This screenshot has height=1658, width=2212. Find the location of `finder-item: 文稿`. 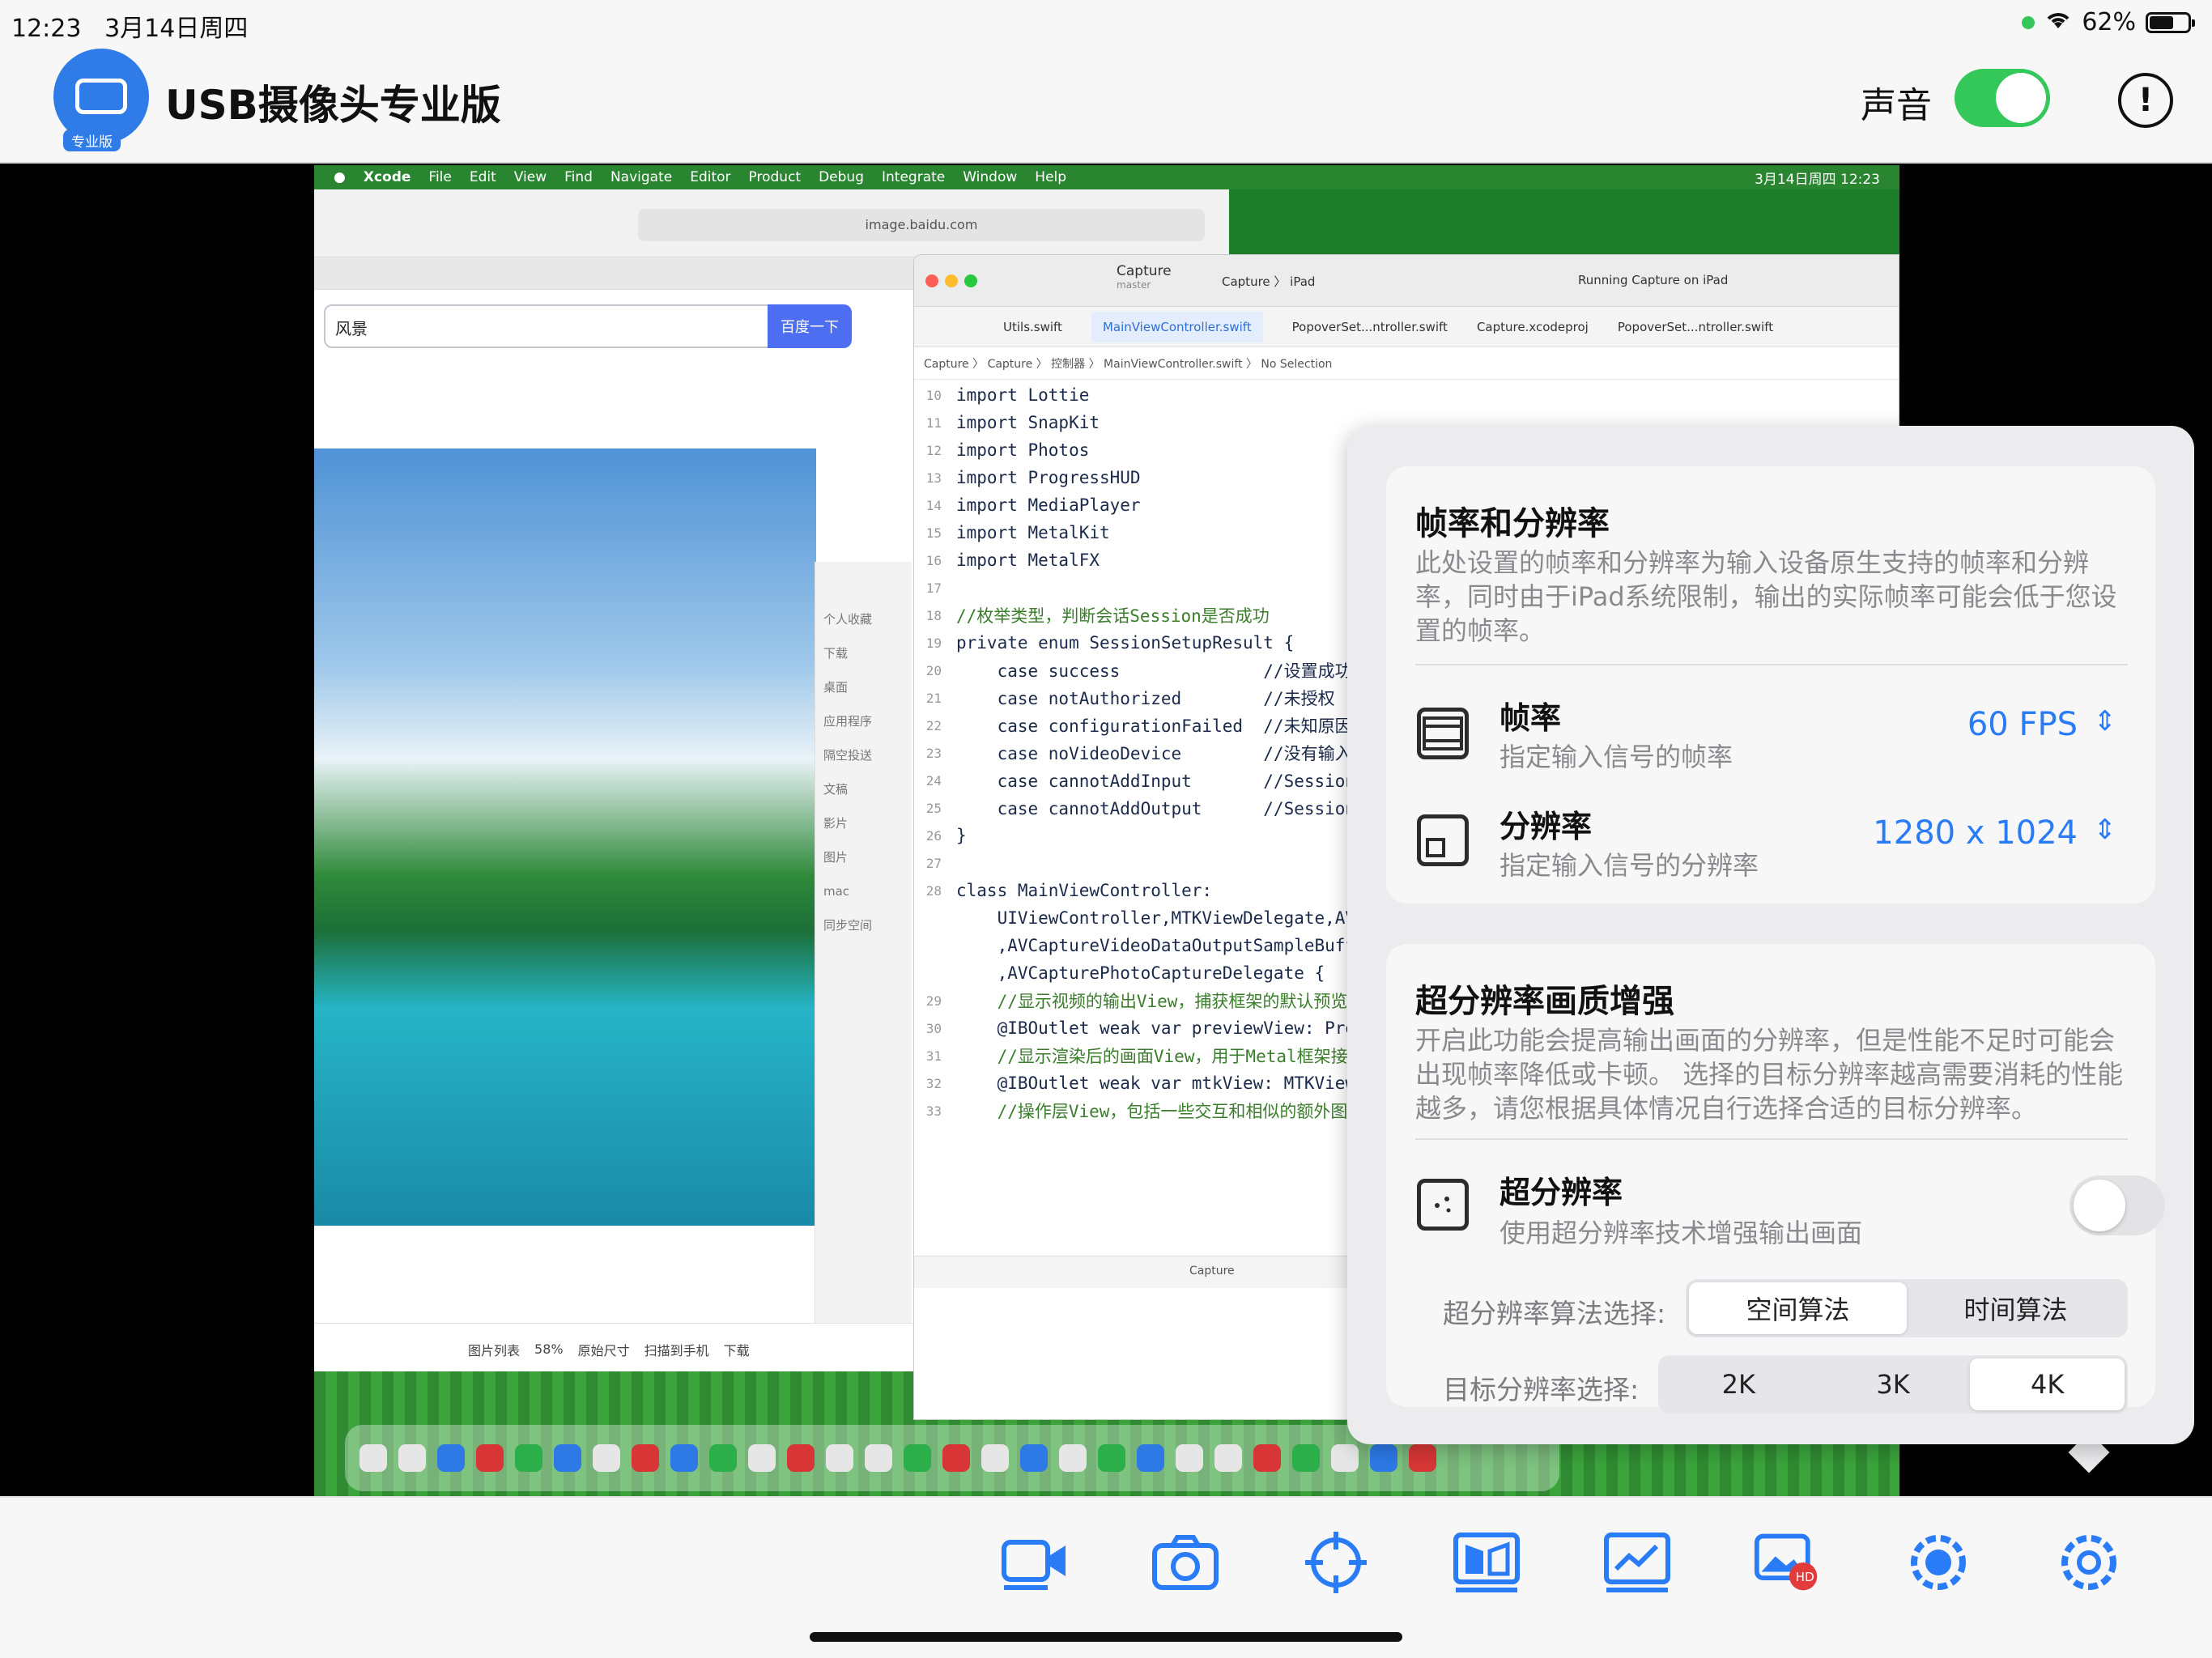

finder-item: 文稿 is located at coordinates (836, 789).